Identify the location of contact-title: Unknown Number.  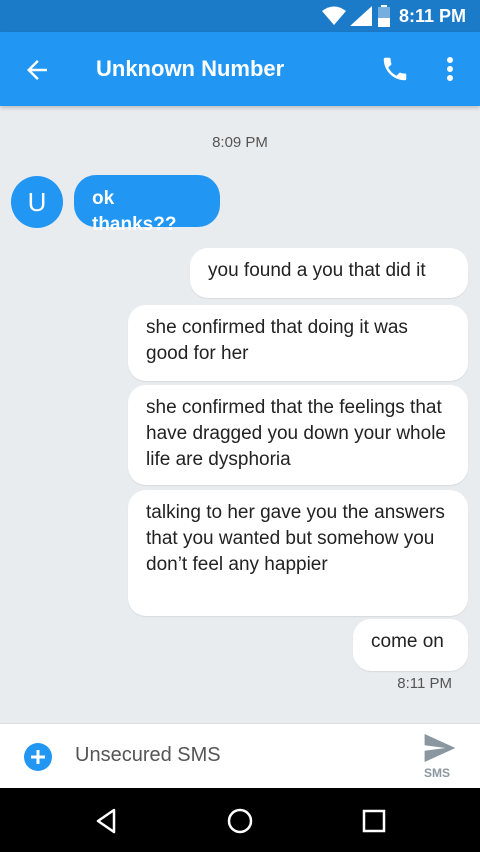
(190, 68).